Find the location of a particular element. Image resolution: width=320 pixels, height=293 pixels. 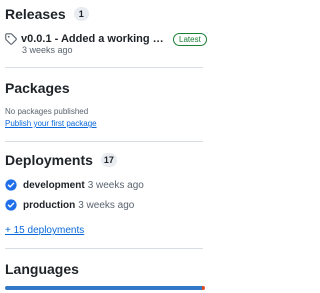

releases-header: Releases 1 is located at coordinates (104, 14).